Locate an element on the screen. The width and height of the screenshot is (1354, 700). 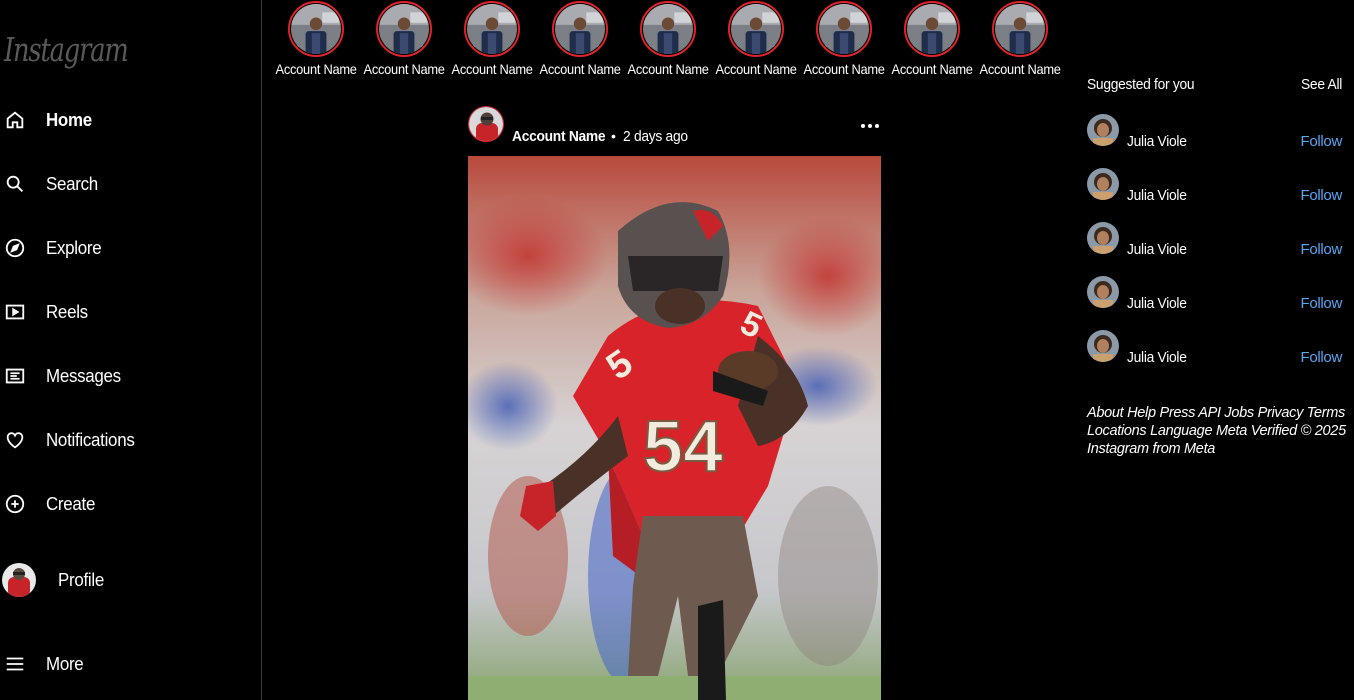
suggested-title: Suggested for you is located at coordinates (1141, 84).